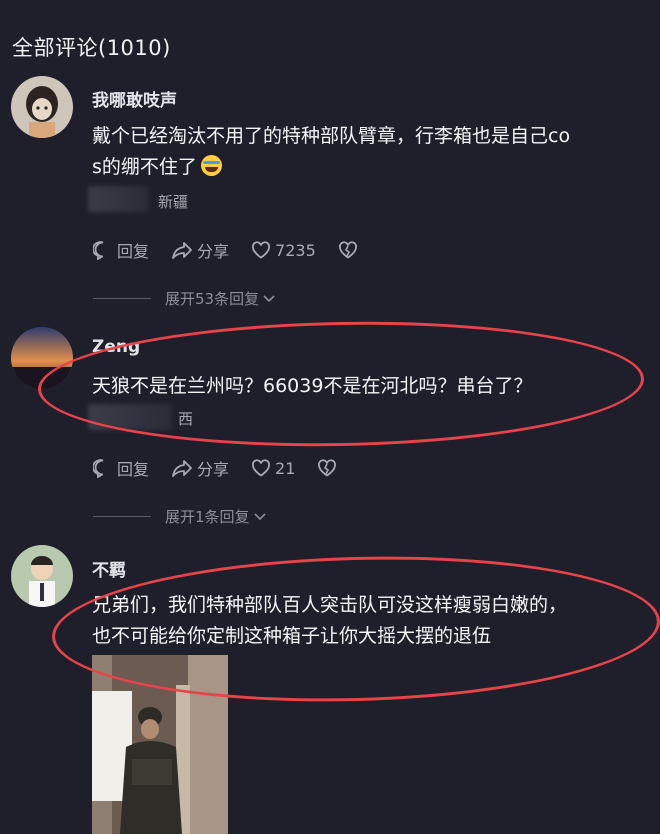 The image size is (660, 834). I want to click on like-count: 7235, so click(295, 250).